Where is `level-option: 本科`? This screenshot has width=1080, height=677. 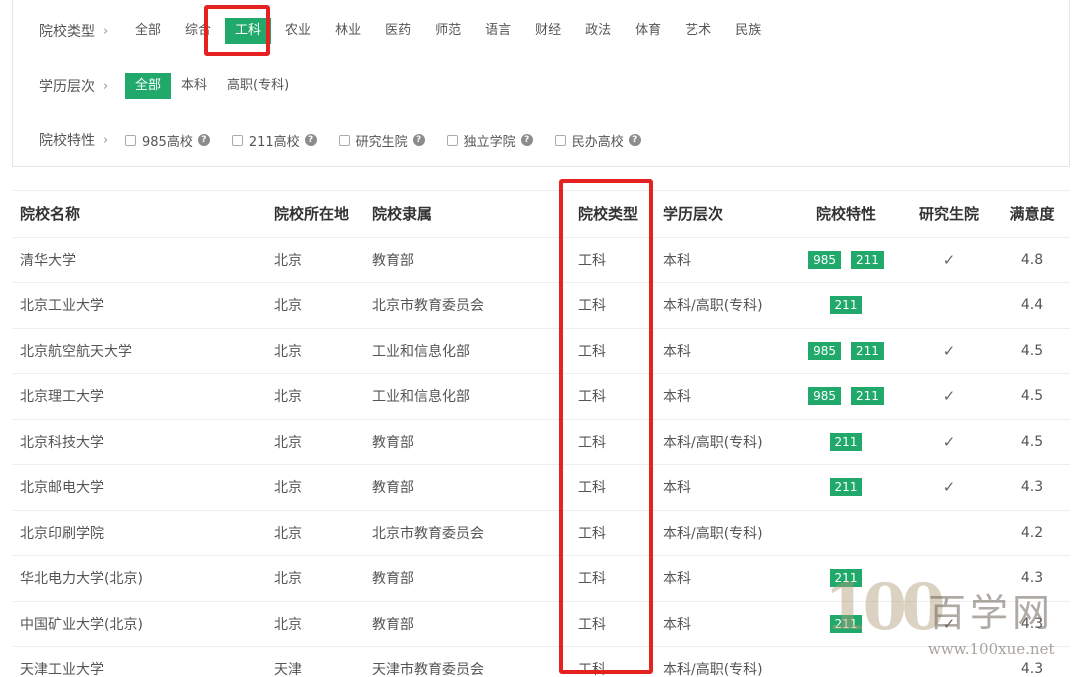 level-option: 本科 is located at coordinates (194, 86).